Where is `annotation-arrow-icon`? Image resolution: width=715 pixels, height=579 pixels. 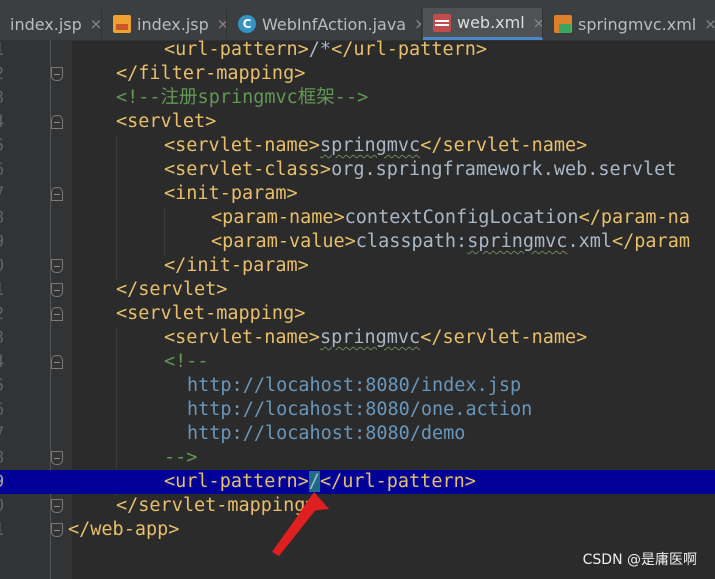
annotation-arrow-icon is located at coordinates (300, 524).